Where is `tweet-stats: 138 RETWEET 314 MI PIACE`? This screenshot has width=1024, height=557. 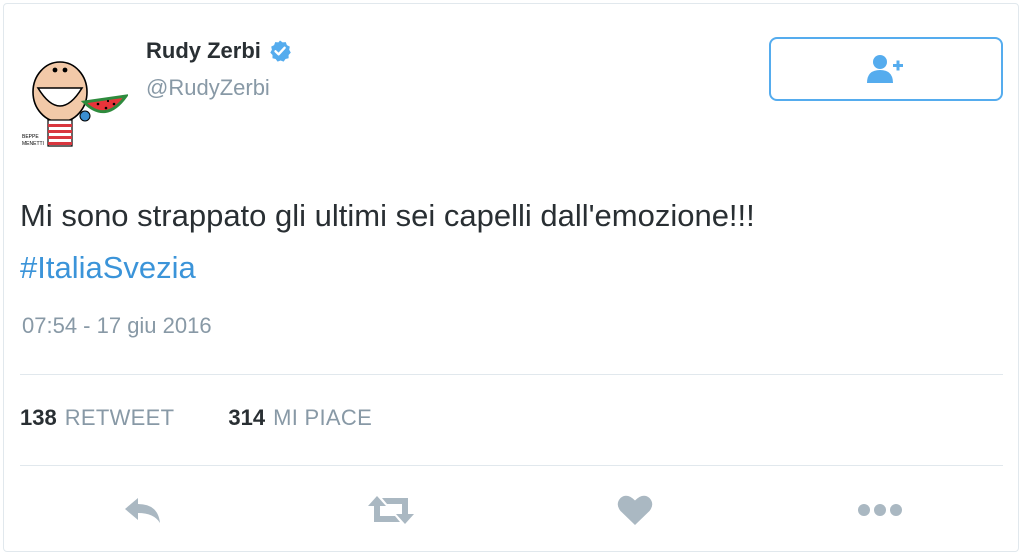
tweet-stats: 138 RETWEET 314 MI PIACE is located at coordinates (223, 418).